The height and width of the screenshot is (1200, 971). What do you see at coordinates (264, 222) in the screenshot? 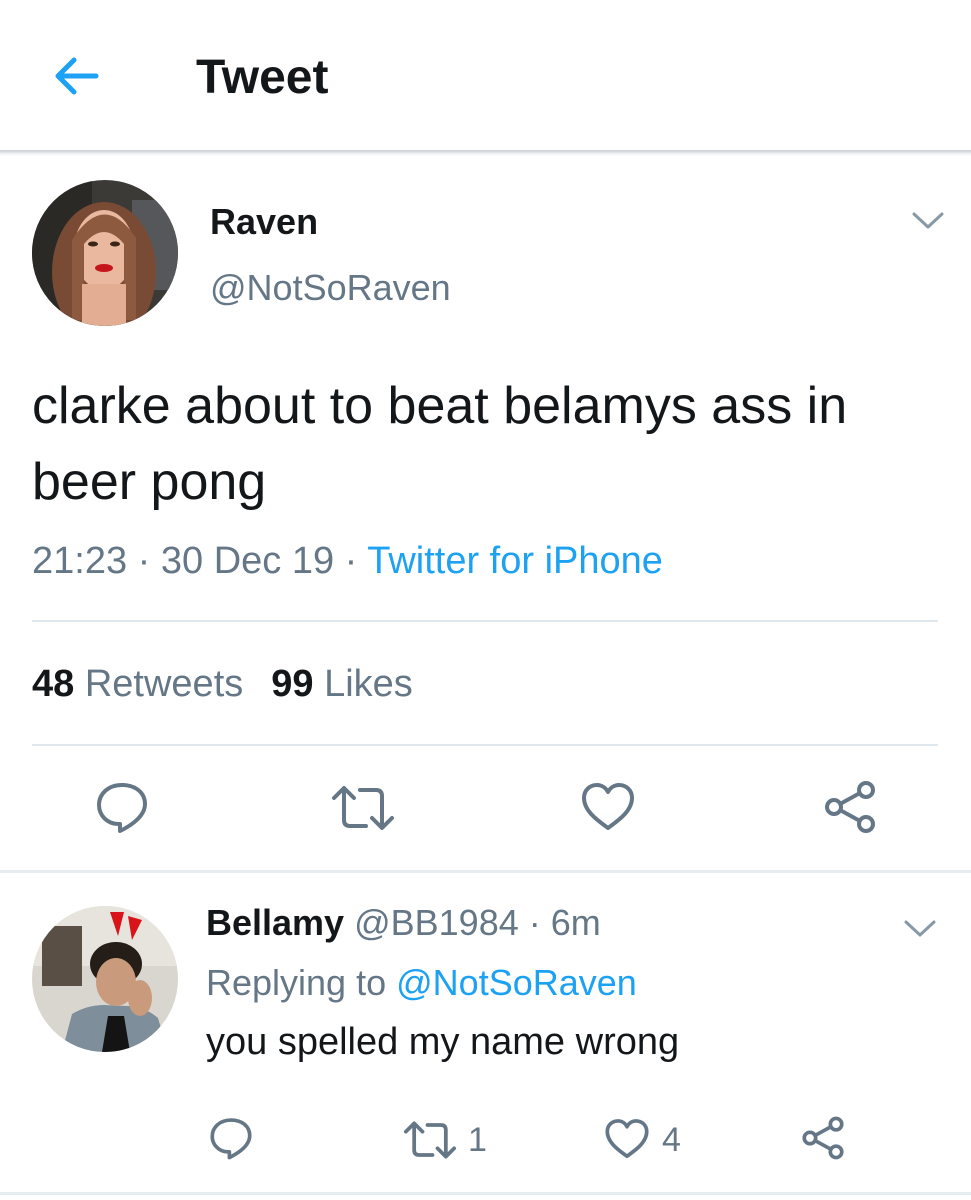
I see `author-name: Raven` at bounding box center [264, 222].